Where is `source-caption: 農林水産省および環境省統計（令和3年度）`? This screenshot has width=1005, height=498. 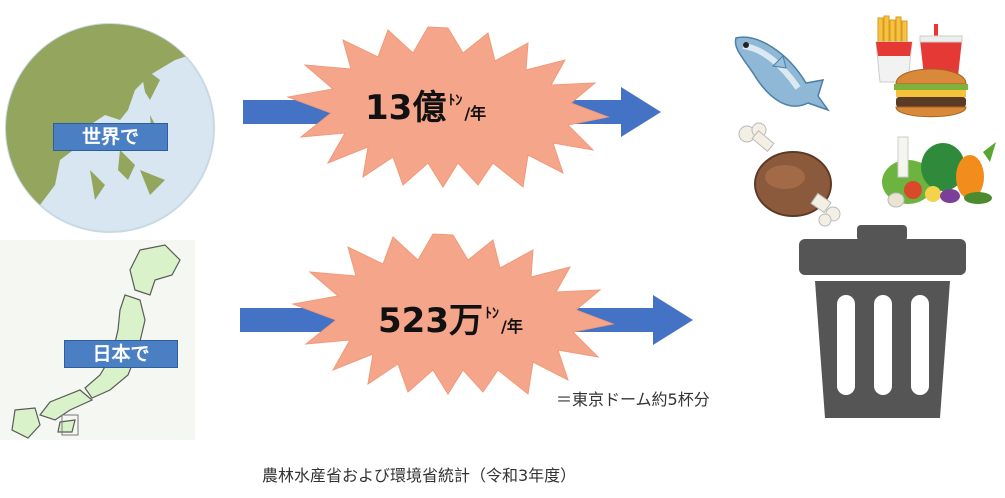
source-caption: 農林水産省および環境省統計（令和3年度） is located at coordinates (419, 475).